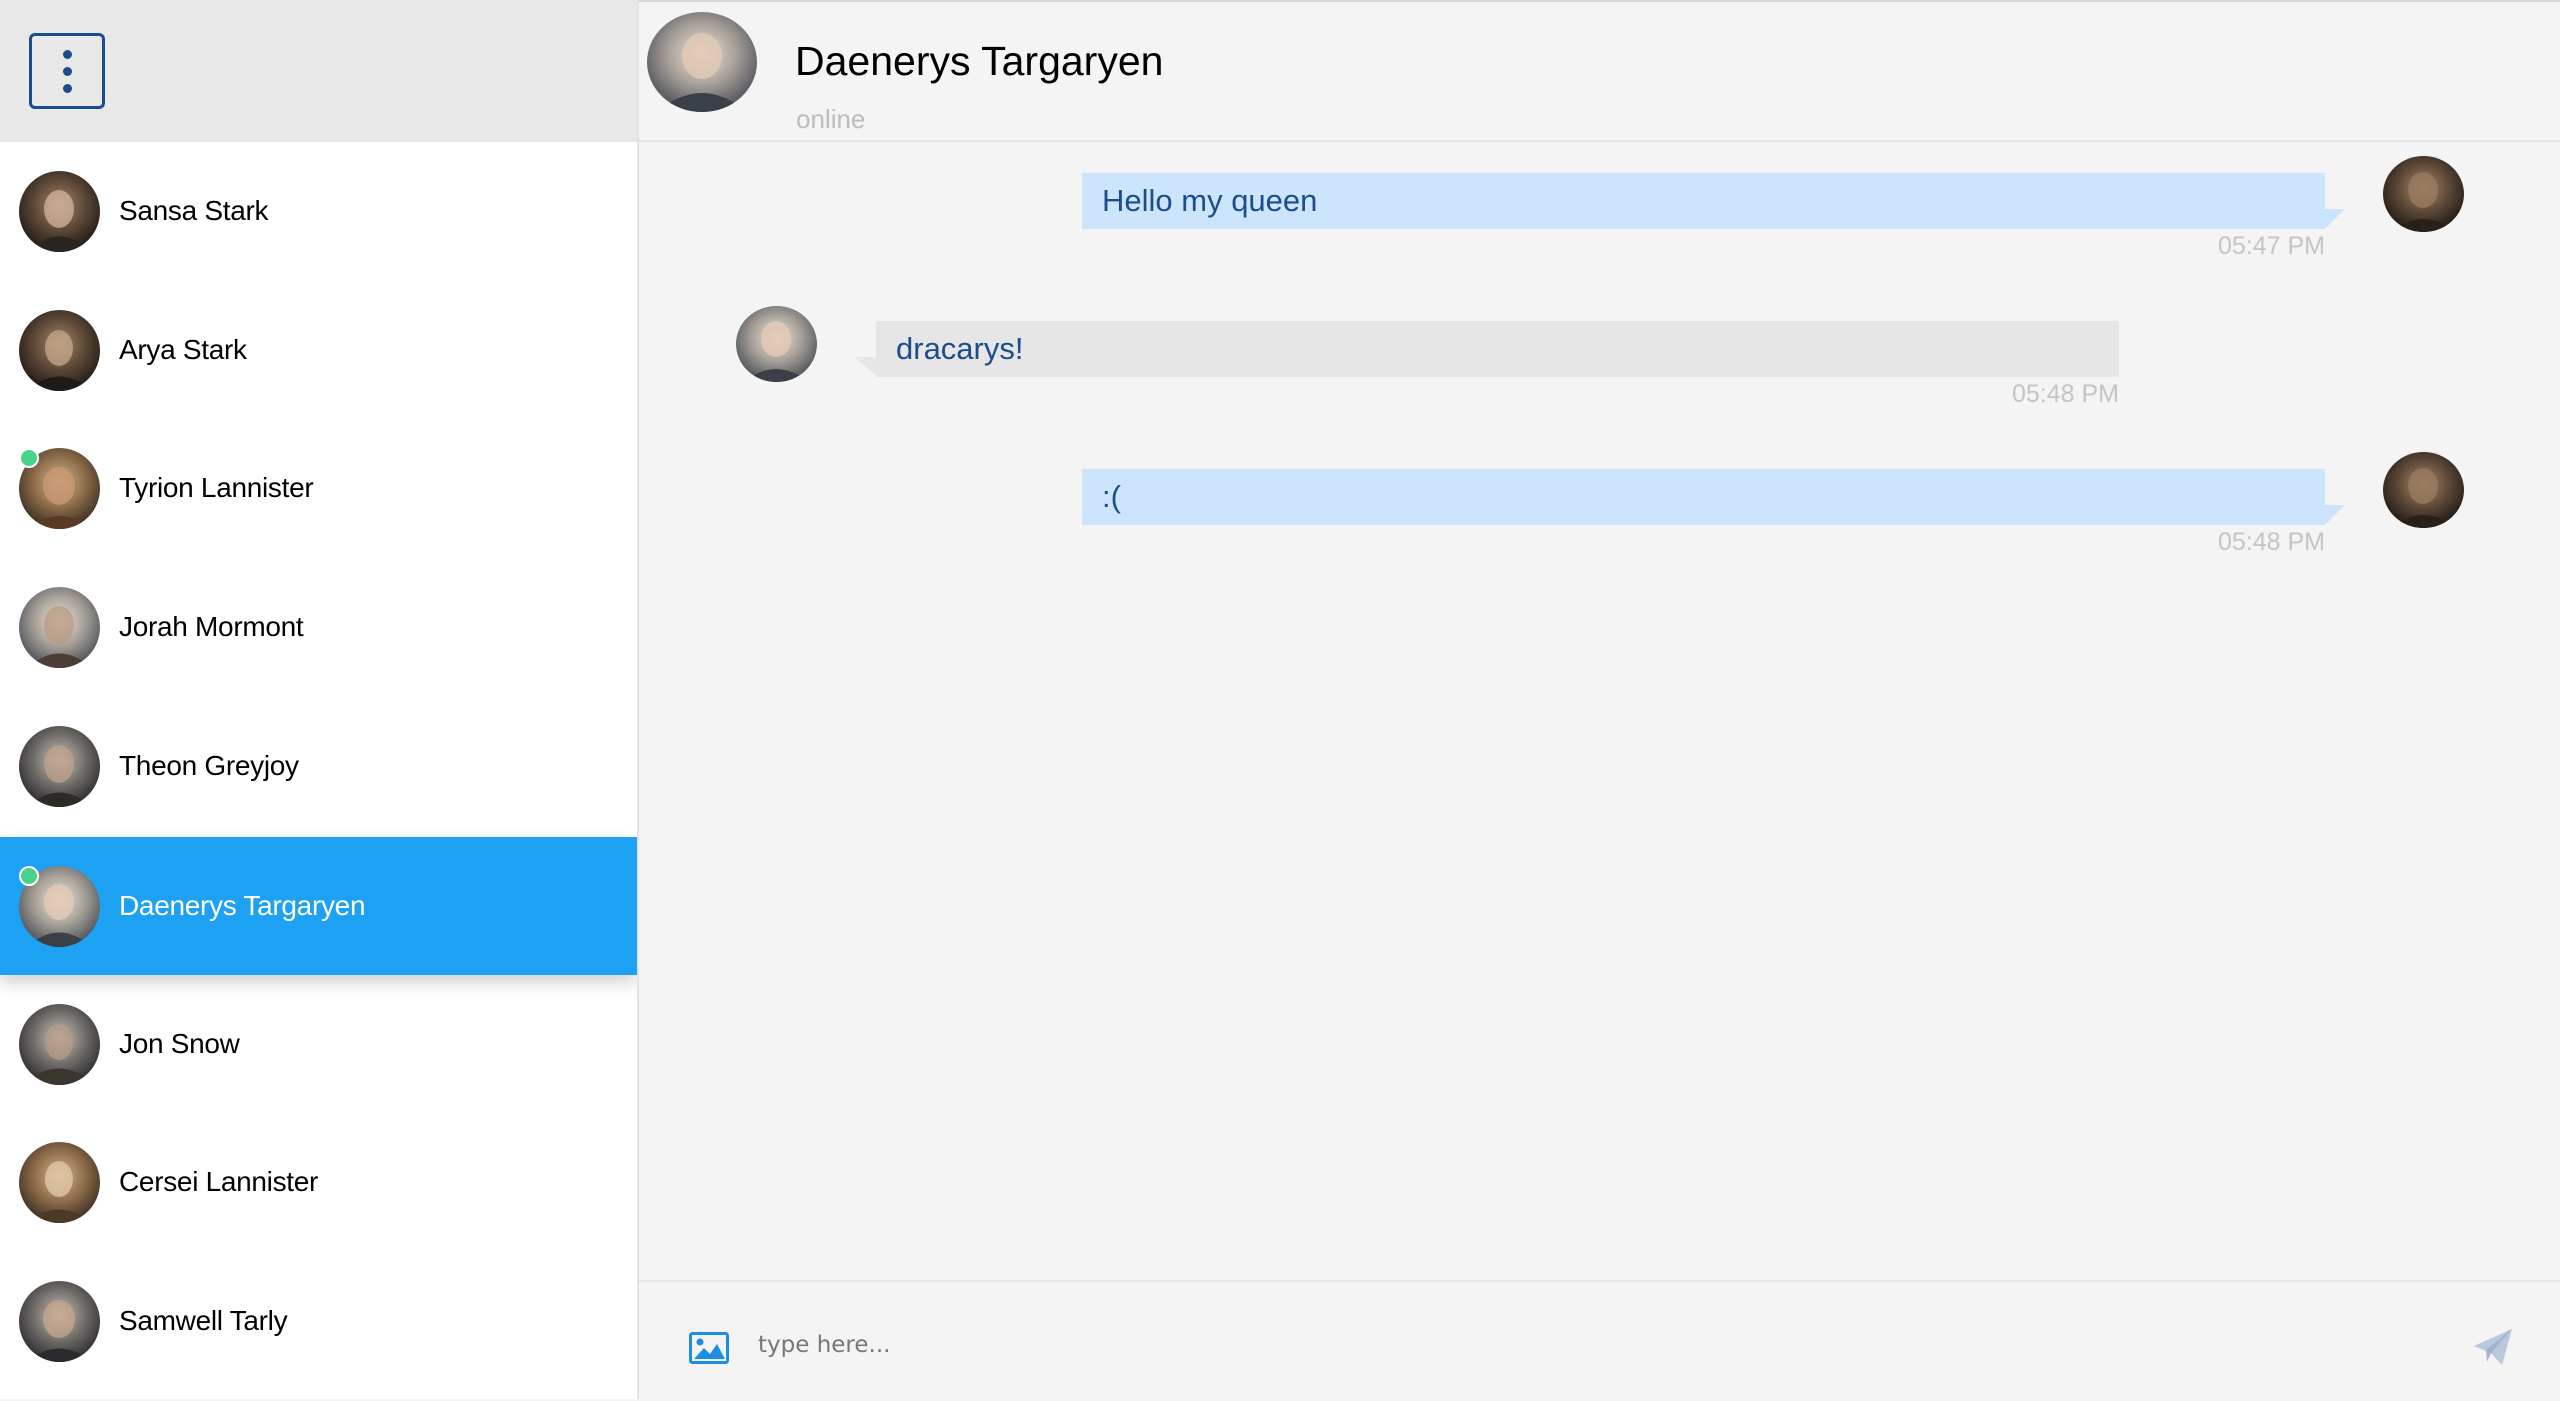 The width and height of the screenshot is (2560, 1401). What do you see at coordinates (211, 626) in the screenshot?
I see `contact-name: Jorah Mormont` at bounding box center [211, 626].